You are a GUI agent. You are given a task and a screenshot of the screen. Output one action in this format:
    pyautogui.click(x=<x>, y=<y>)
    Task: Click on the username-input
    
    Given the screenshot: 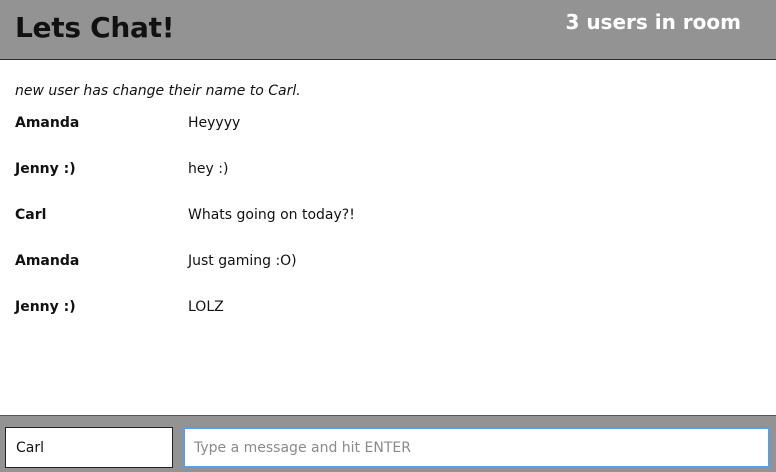 What is the action you would take?
    pyautogui.click(x=89, y=447)
    